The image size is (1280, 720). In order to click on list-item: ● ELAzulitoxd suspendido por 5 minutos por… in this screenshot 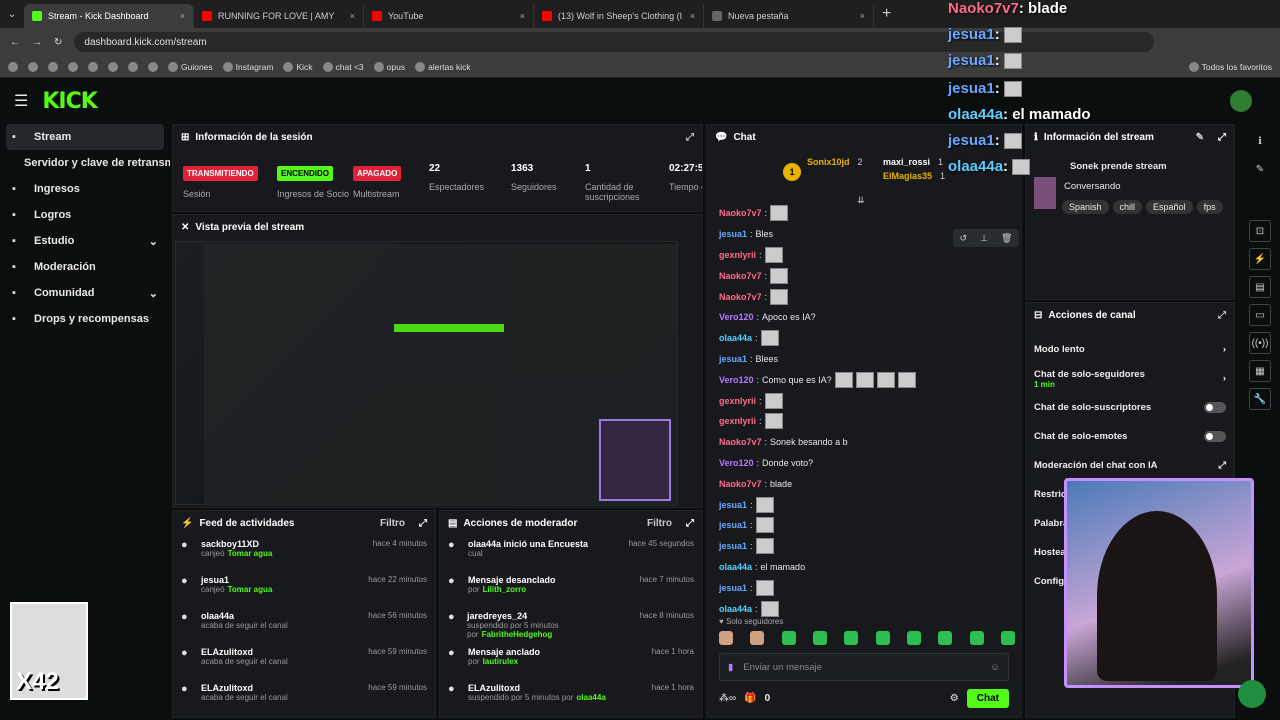, I will do `click(571, 697)`.